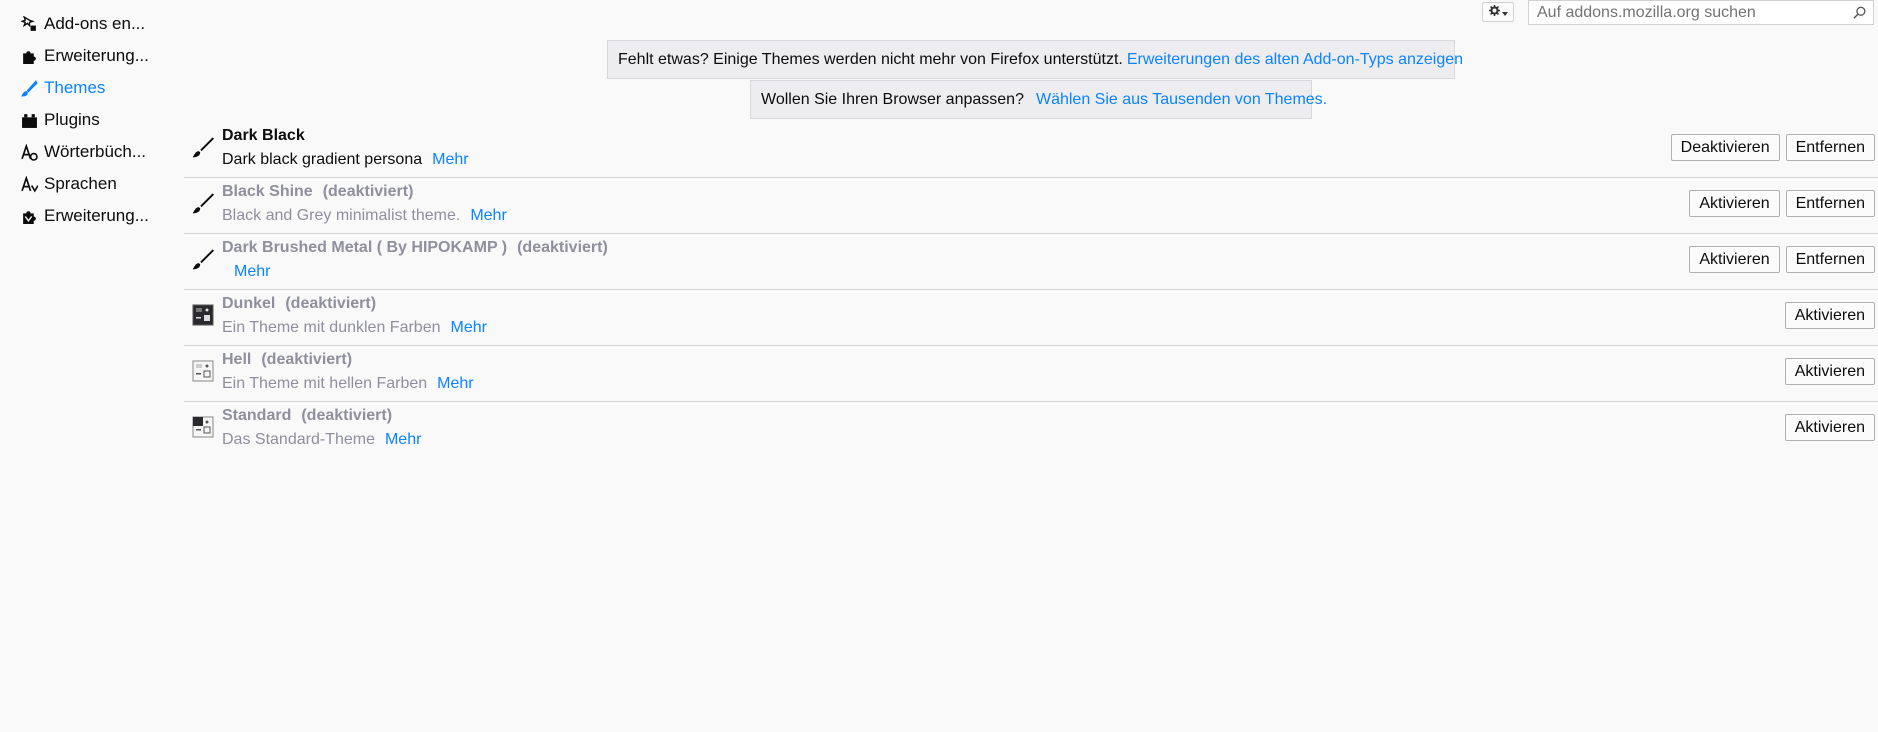 The height and width of the screenshot is (732, 1878). I want to click on sidebar-item-themes: Themes, so click(80, 88).